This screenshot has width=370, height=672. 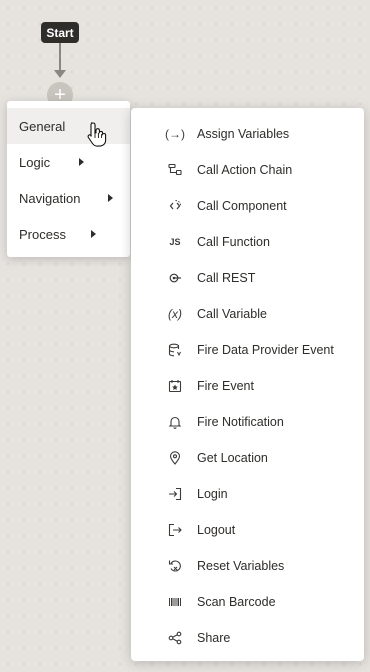 What do you see at coordinates (175, 170) in the screenshot?
I see `action-chain-icon` at bounding box center [175, 170].